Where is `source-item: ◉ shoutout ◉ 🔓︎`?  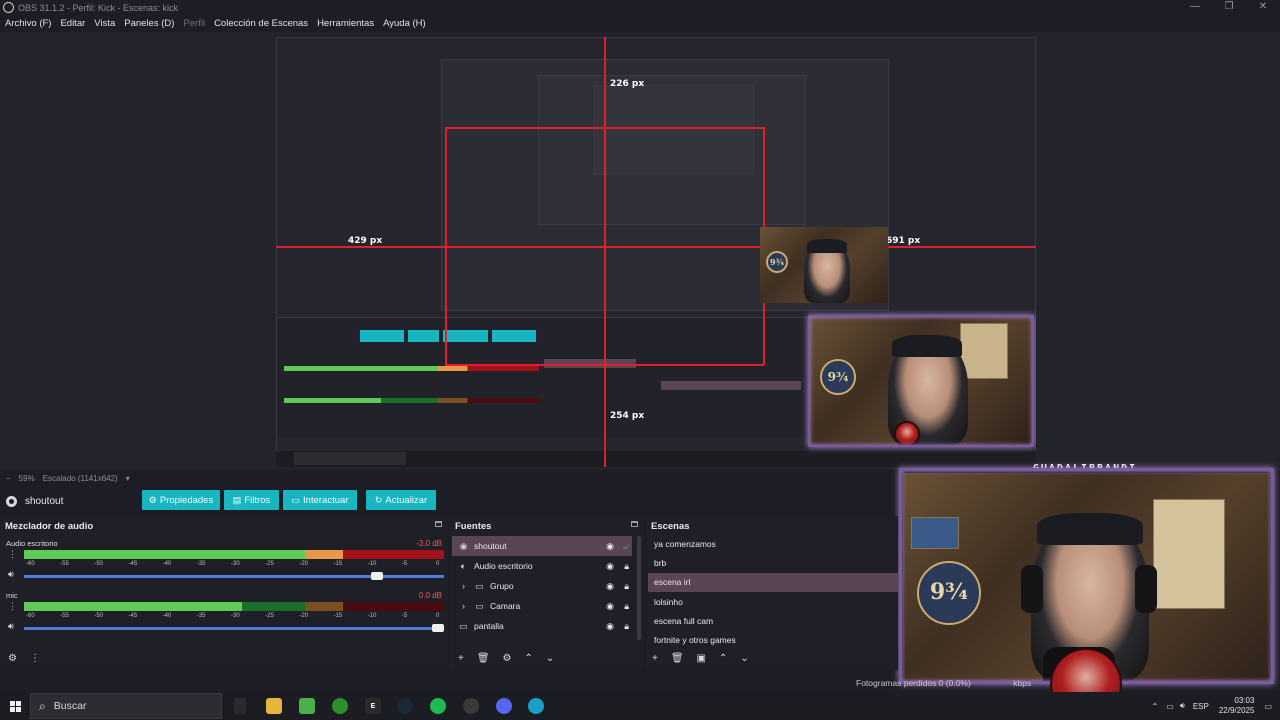 source-item: ◉ shoutout ◉ 🔓︎ is located at coordinates (542, 546).